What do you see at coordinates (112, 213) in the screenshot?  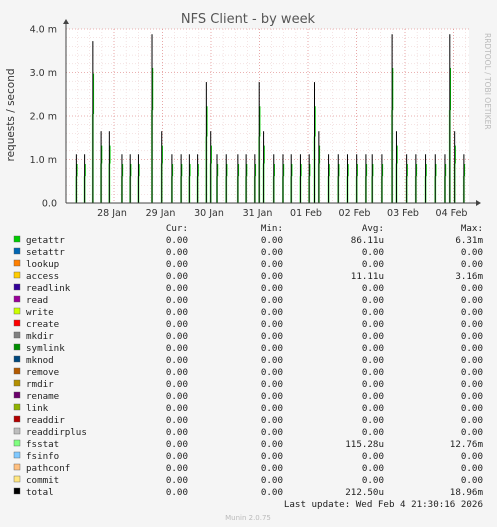 I see `x-tick-label: 28 Jan` at bounding box center [112, 213].